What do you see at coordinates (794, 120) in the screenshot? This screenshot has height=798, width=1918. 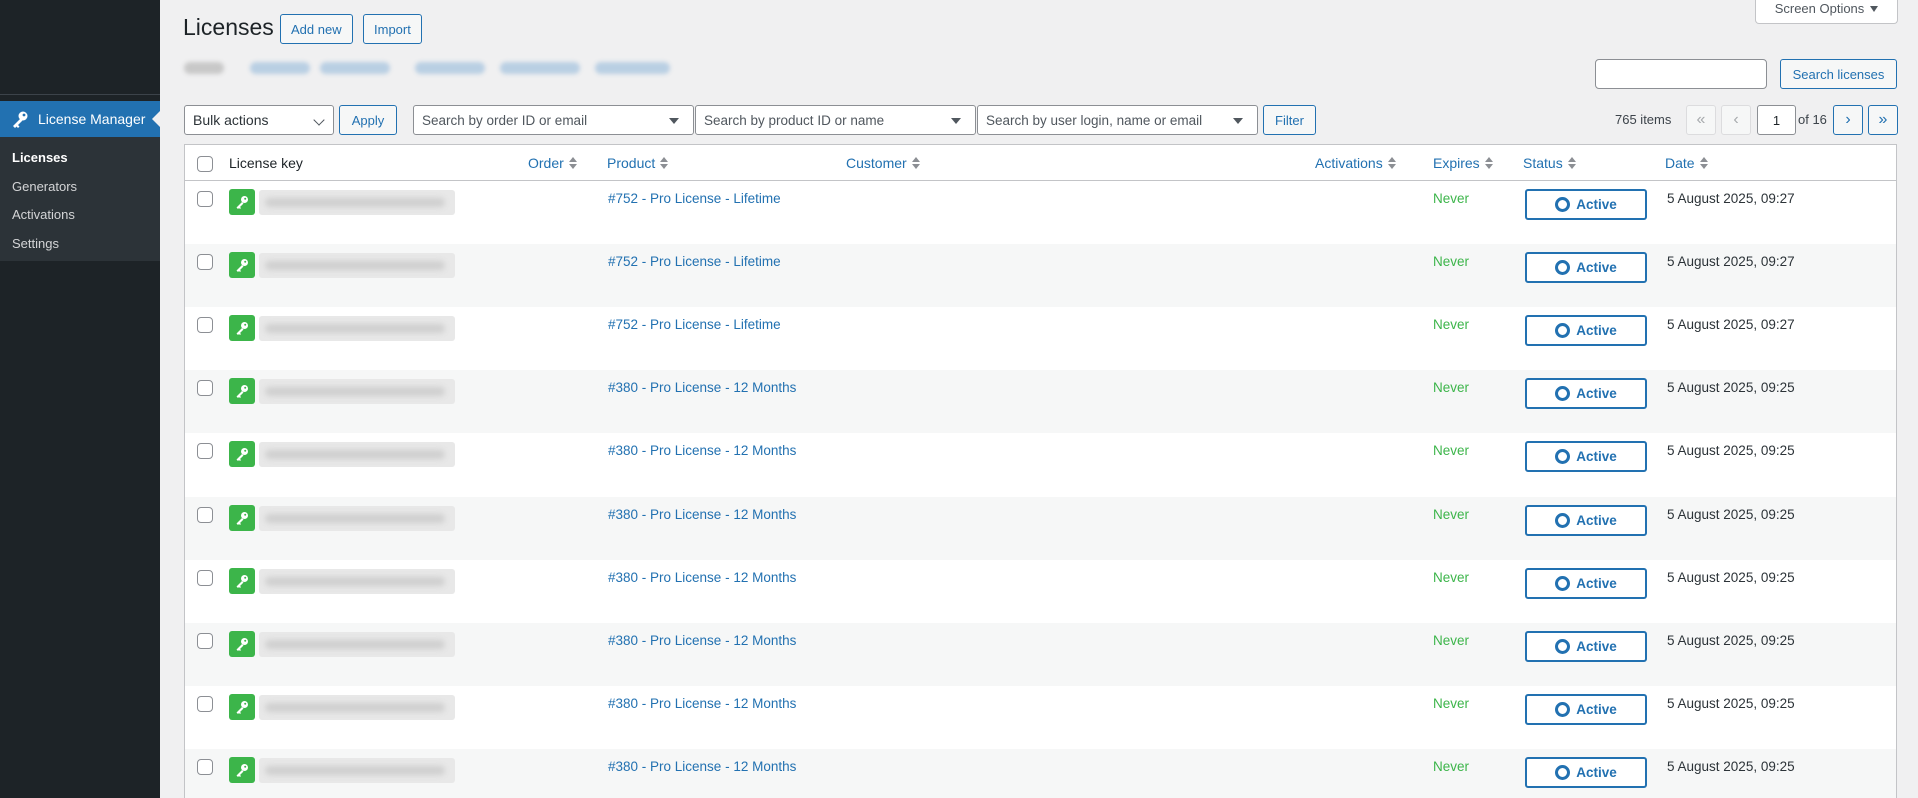 I see `product-search-placeholder: Search by product ID or name` at bounding box center [794, 120].